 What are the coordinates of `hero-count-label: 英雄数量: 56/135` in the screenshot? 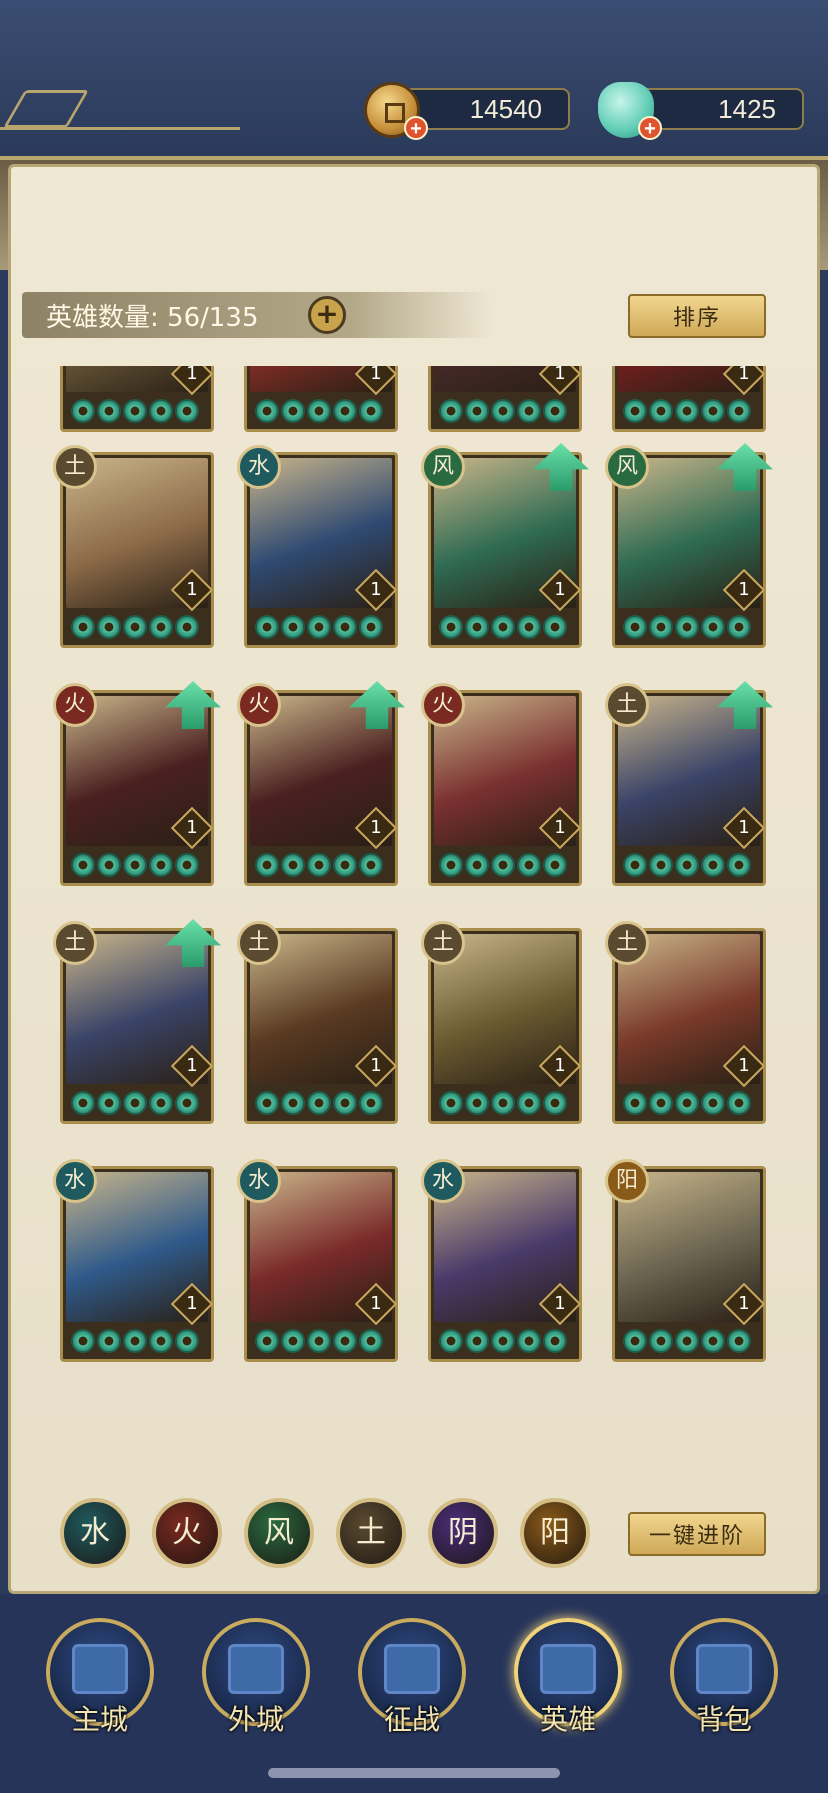 It's located at (257, 315).